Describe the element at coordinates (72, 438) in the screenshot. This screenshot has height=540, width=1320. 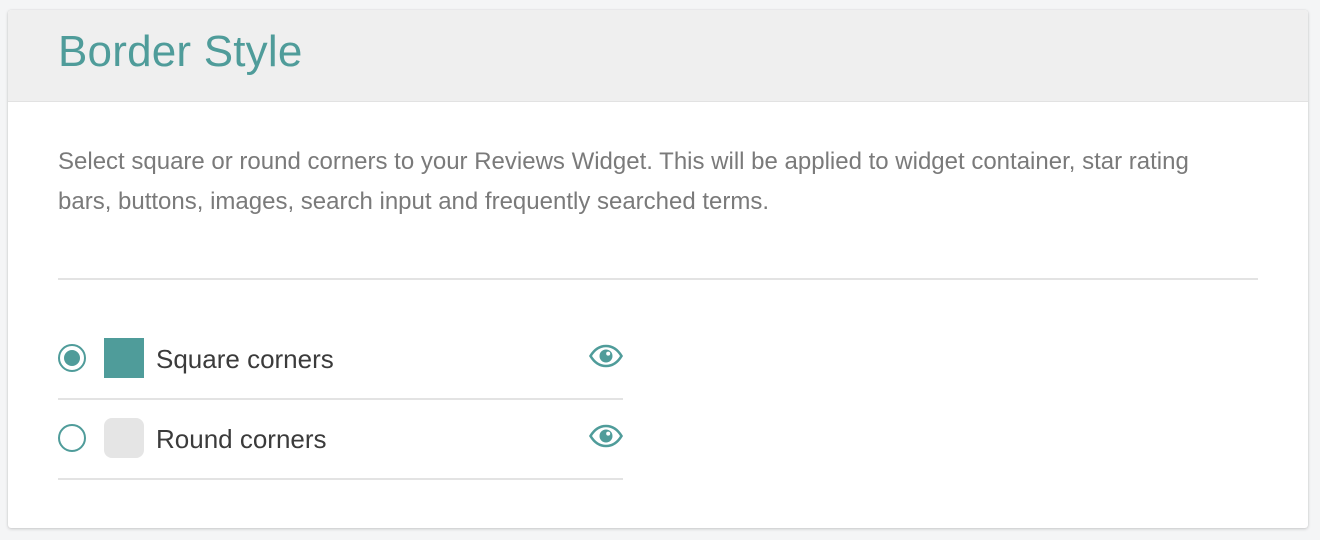
I see `round-corners-radio` at that location.